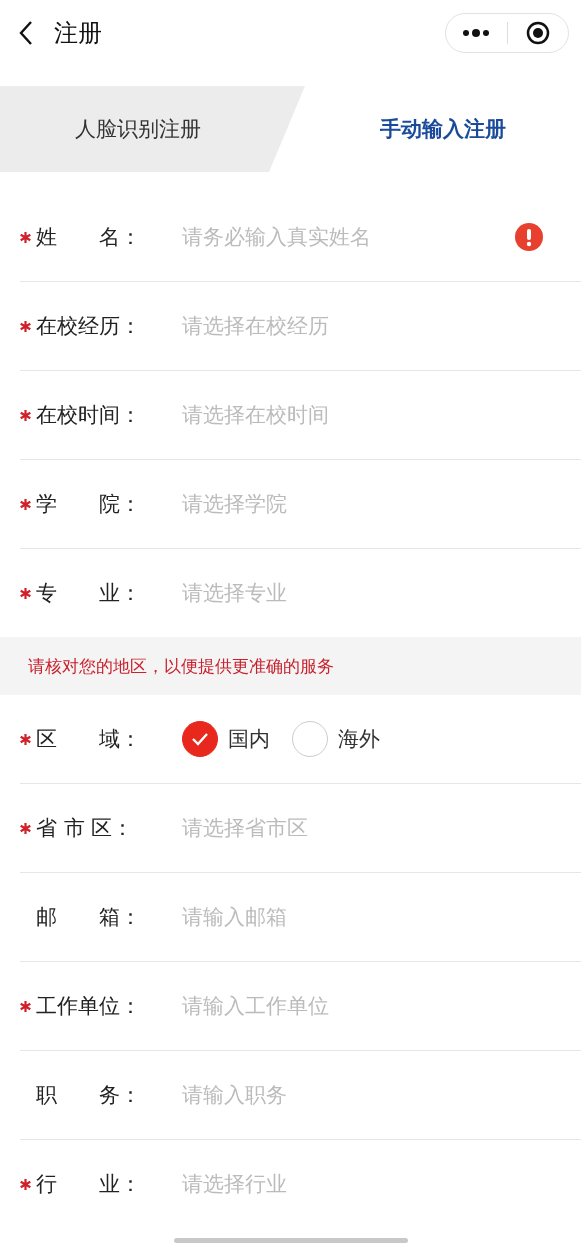  I want to click on page-title: 注册, so click(78, 33).